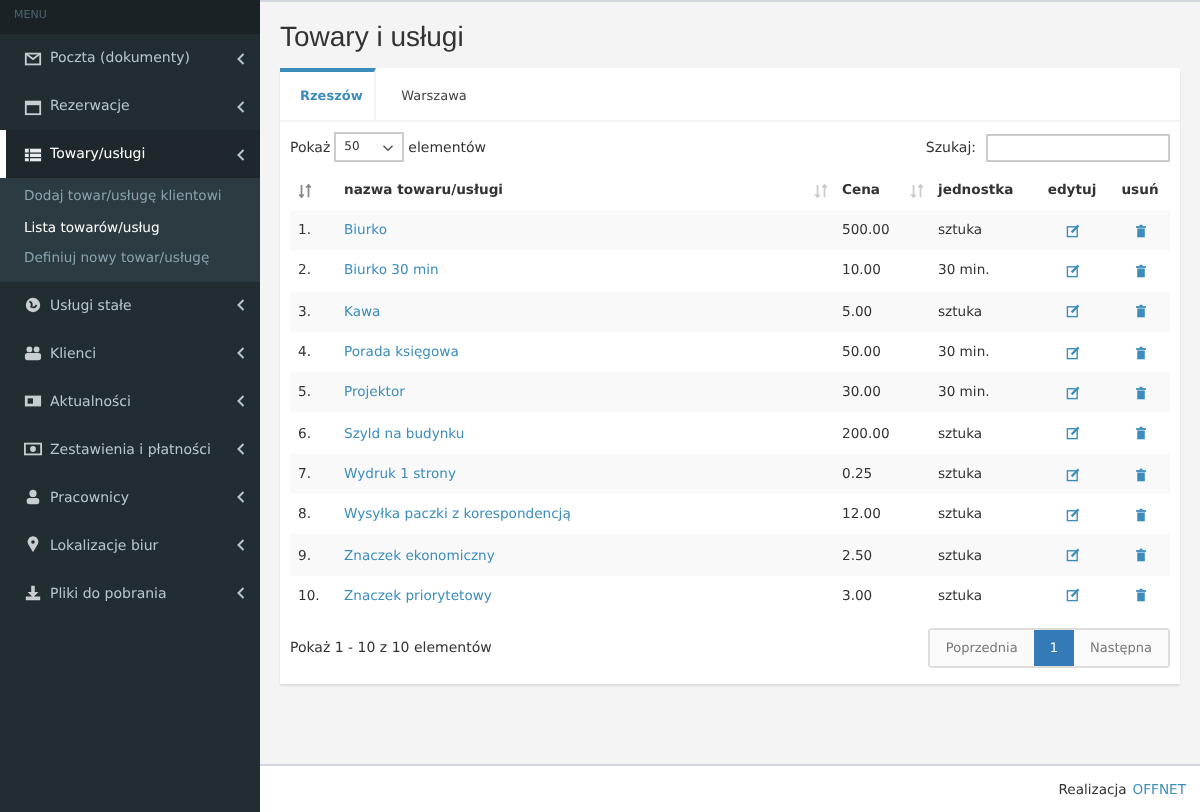 The height and width of the screenshot is (812, 1200). I want to click on calendar-icon, so click(33, 106).